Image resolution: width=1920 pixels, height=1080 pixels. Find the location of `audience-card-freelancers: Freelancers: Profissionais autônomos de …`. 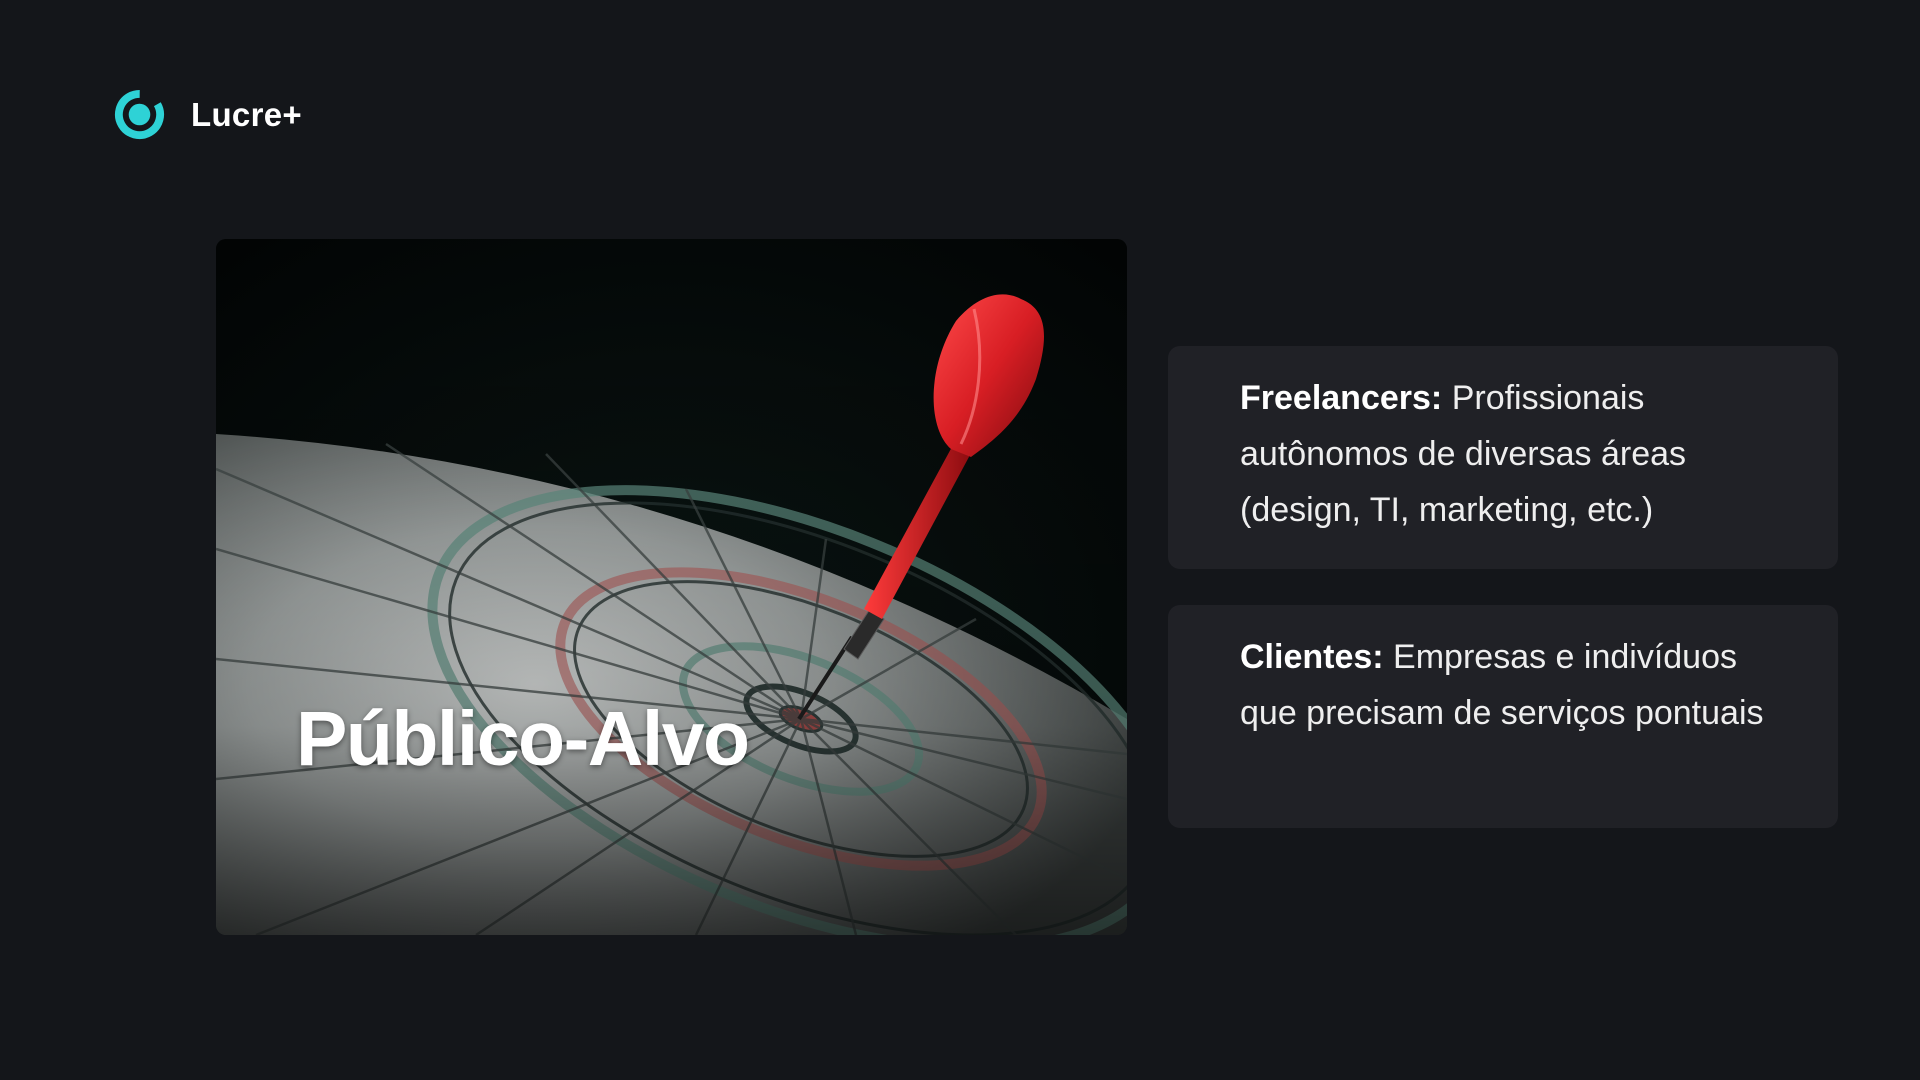

audience-card-freelancers: Freelancers: Profissionais autônomos de … is located at coordinates (1503, 457).